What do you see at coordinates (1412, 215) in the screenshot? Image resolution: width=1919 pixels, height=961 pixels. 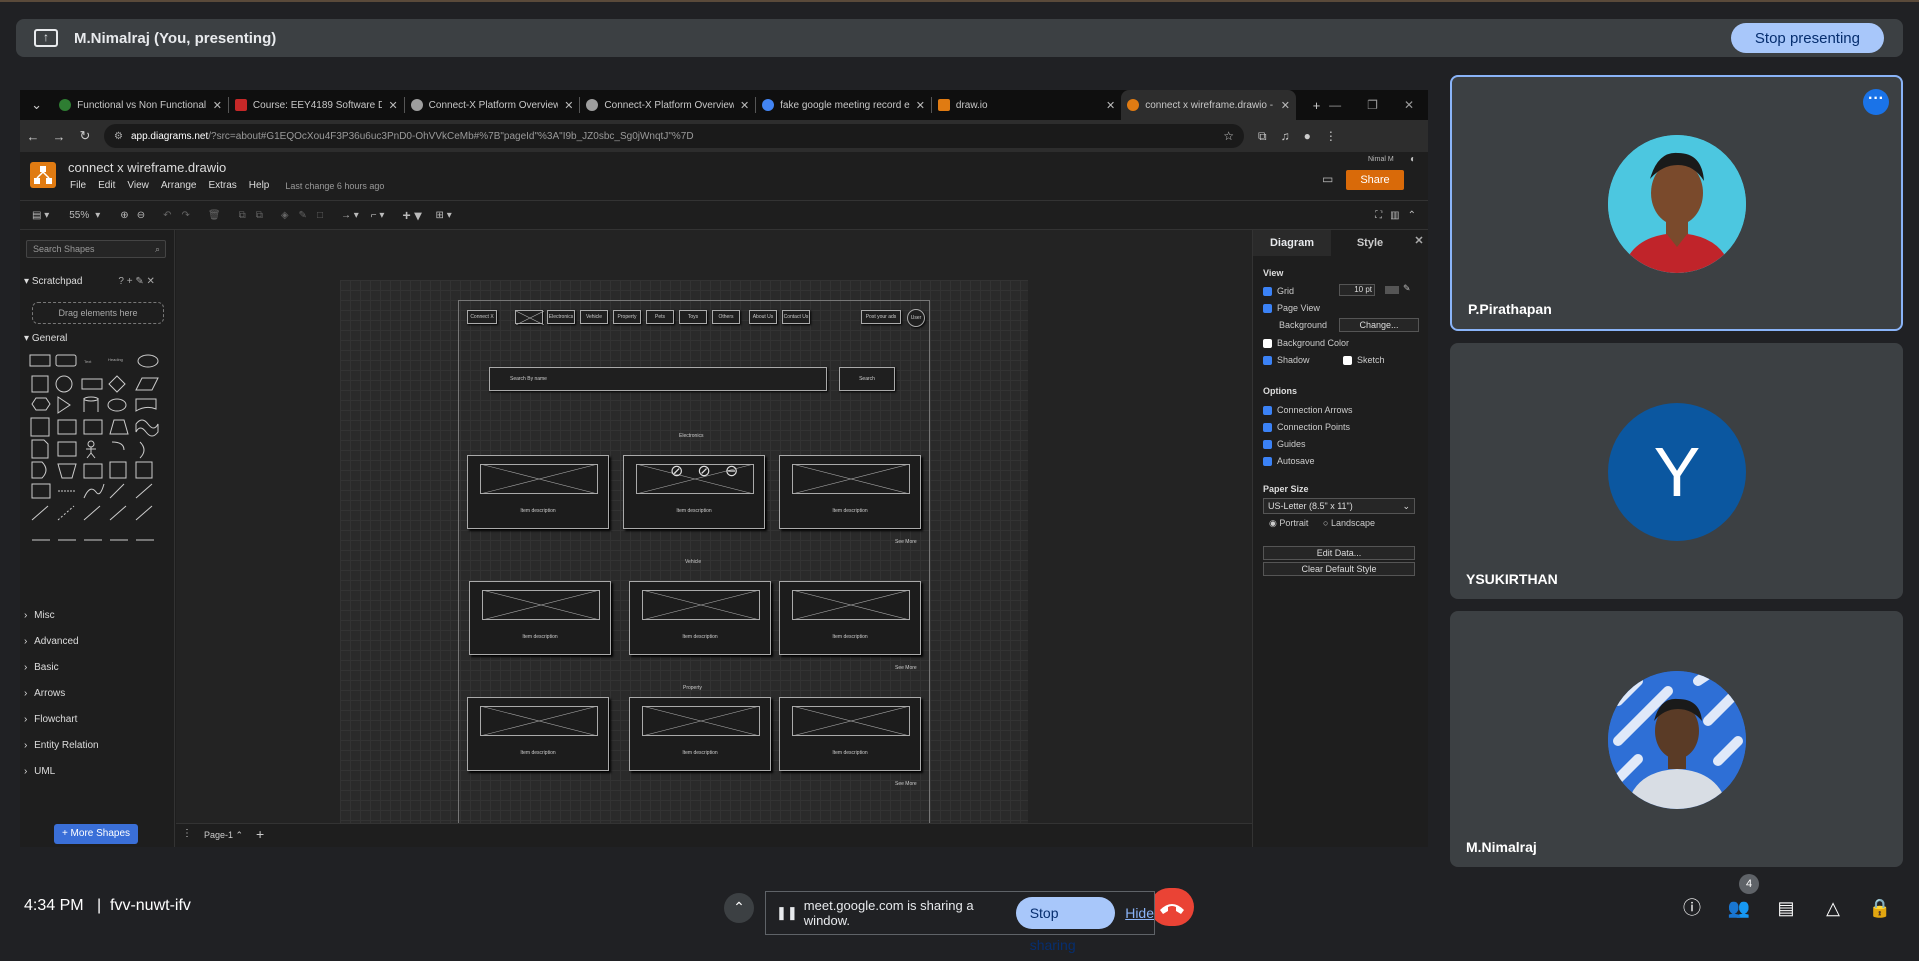 I see `collapse-icon: ⌃` at bounding box center [1412, 215].